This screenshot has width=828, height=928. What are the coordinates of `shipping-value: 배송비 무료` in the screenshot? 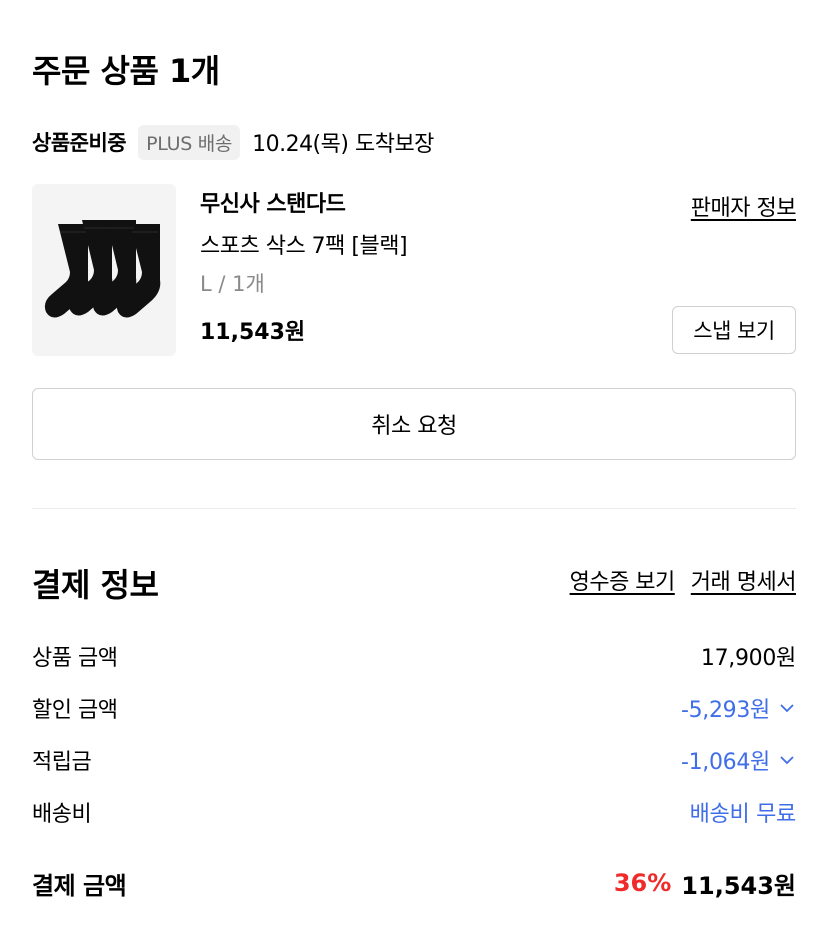 It's located at (743, 814).